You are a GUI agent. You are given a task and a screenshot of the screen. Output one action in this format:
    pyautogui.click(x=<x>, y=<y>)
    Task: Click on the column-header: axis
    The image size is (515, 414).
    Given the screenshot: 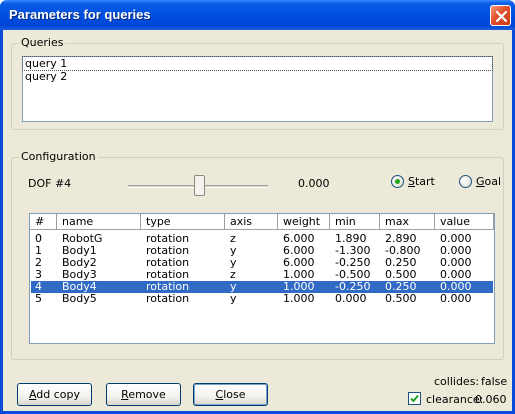 What is the action you would take?
    pyautogui.click(x=251, y=222)
    